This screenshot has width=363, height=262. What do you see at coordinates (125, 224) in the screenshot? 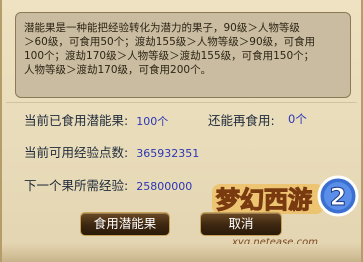
I see `eat-fruit-button: 食用潜能果` at bounding box center [125, 224].